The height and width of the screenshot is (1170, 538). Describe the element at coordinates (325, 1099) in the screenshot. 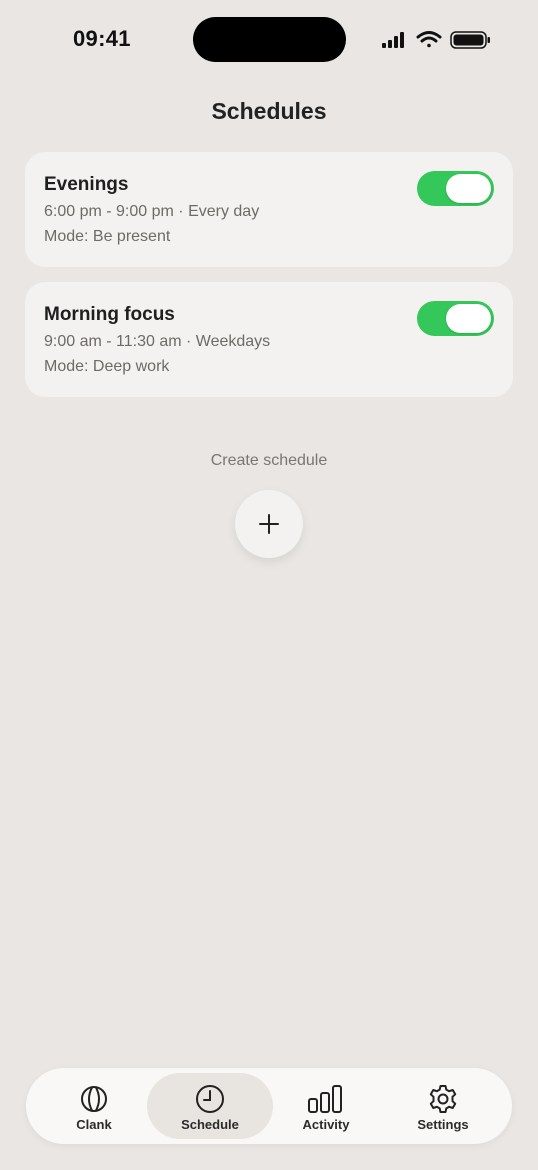

I see `bar-chart-icon` at that location.